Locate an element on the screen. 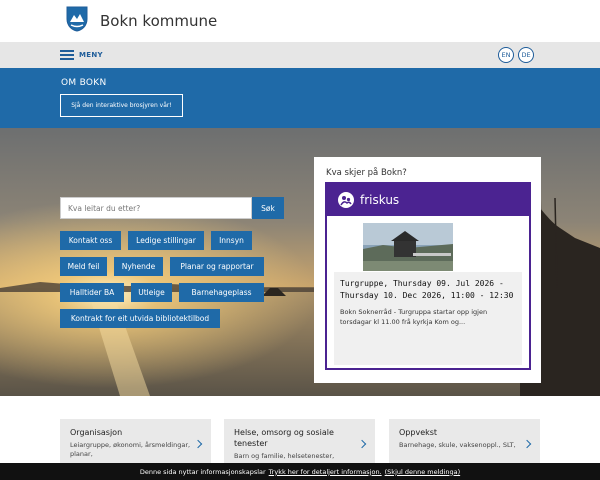 The image size is (600, 480). menu-button: MENY is located at coordinates (81, 55).